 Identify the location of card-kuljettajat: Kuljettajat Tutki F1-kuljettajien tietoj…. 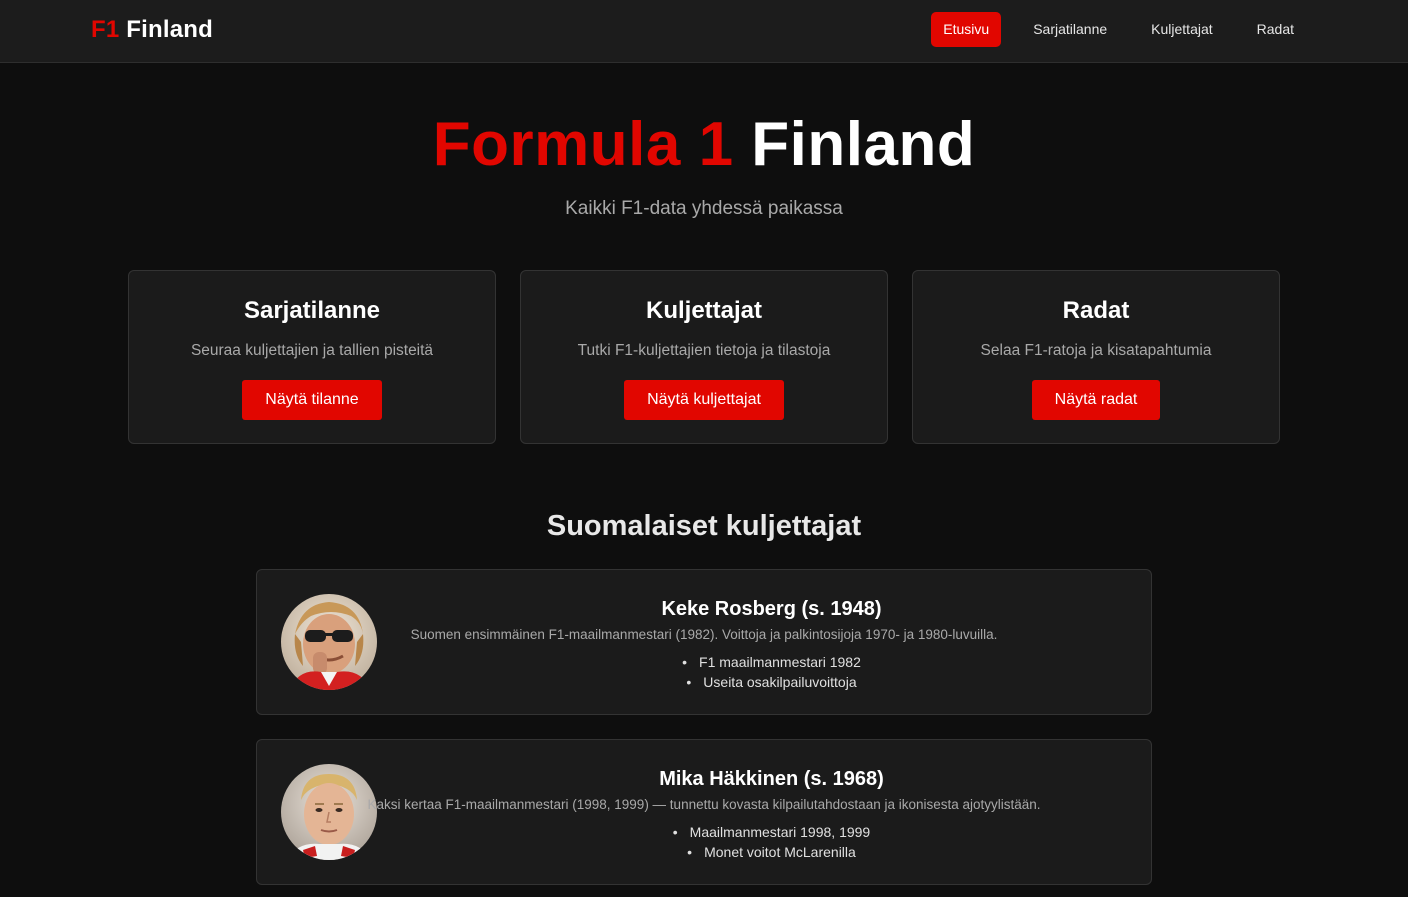
(704, 357).